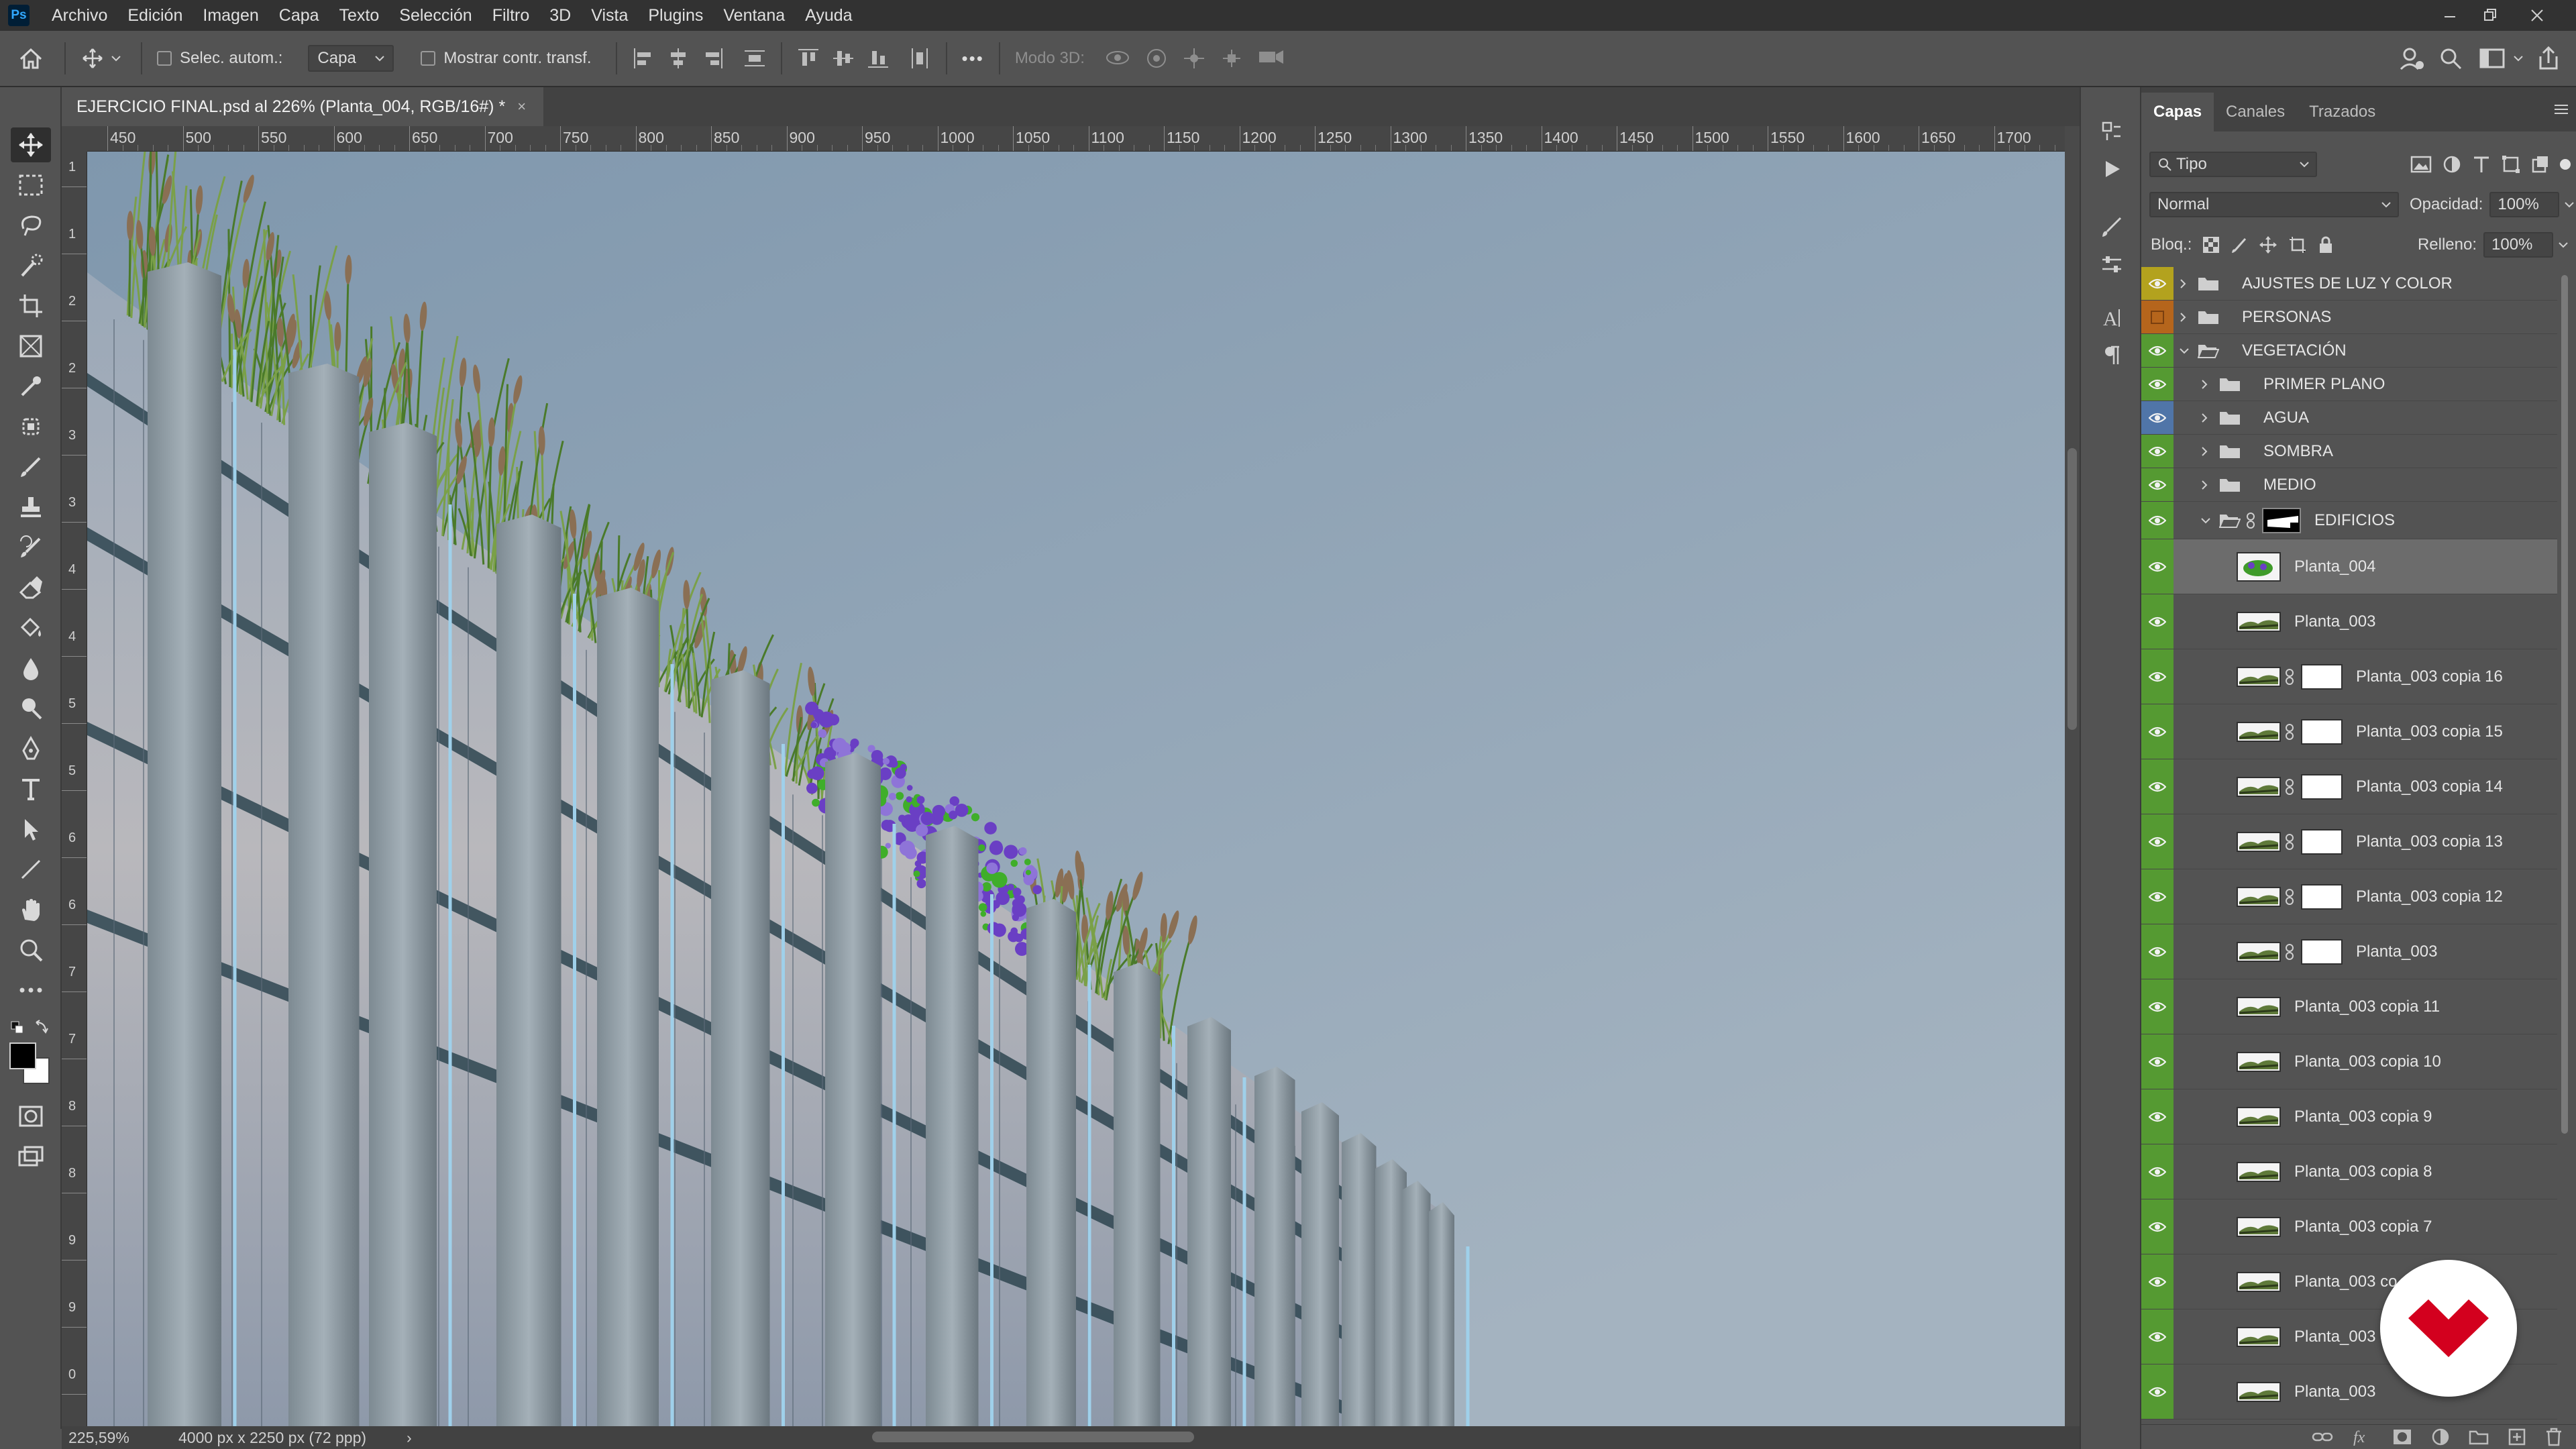 Image resolution: width=2576 pixels, height=1449 pixels. I want to click on filter-adjustment-icon, so click(2452, 164).